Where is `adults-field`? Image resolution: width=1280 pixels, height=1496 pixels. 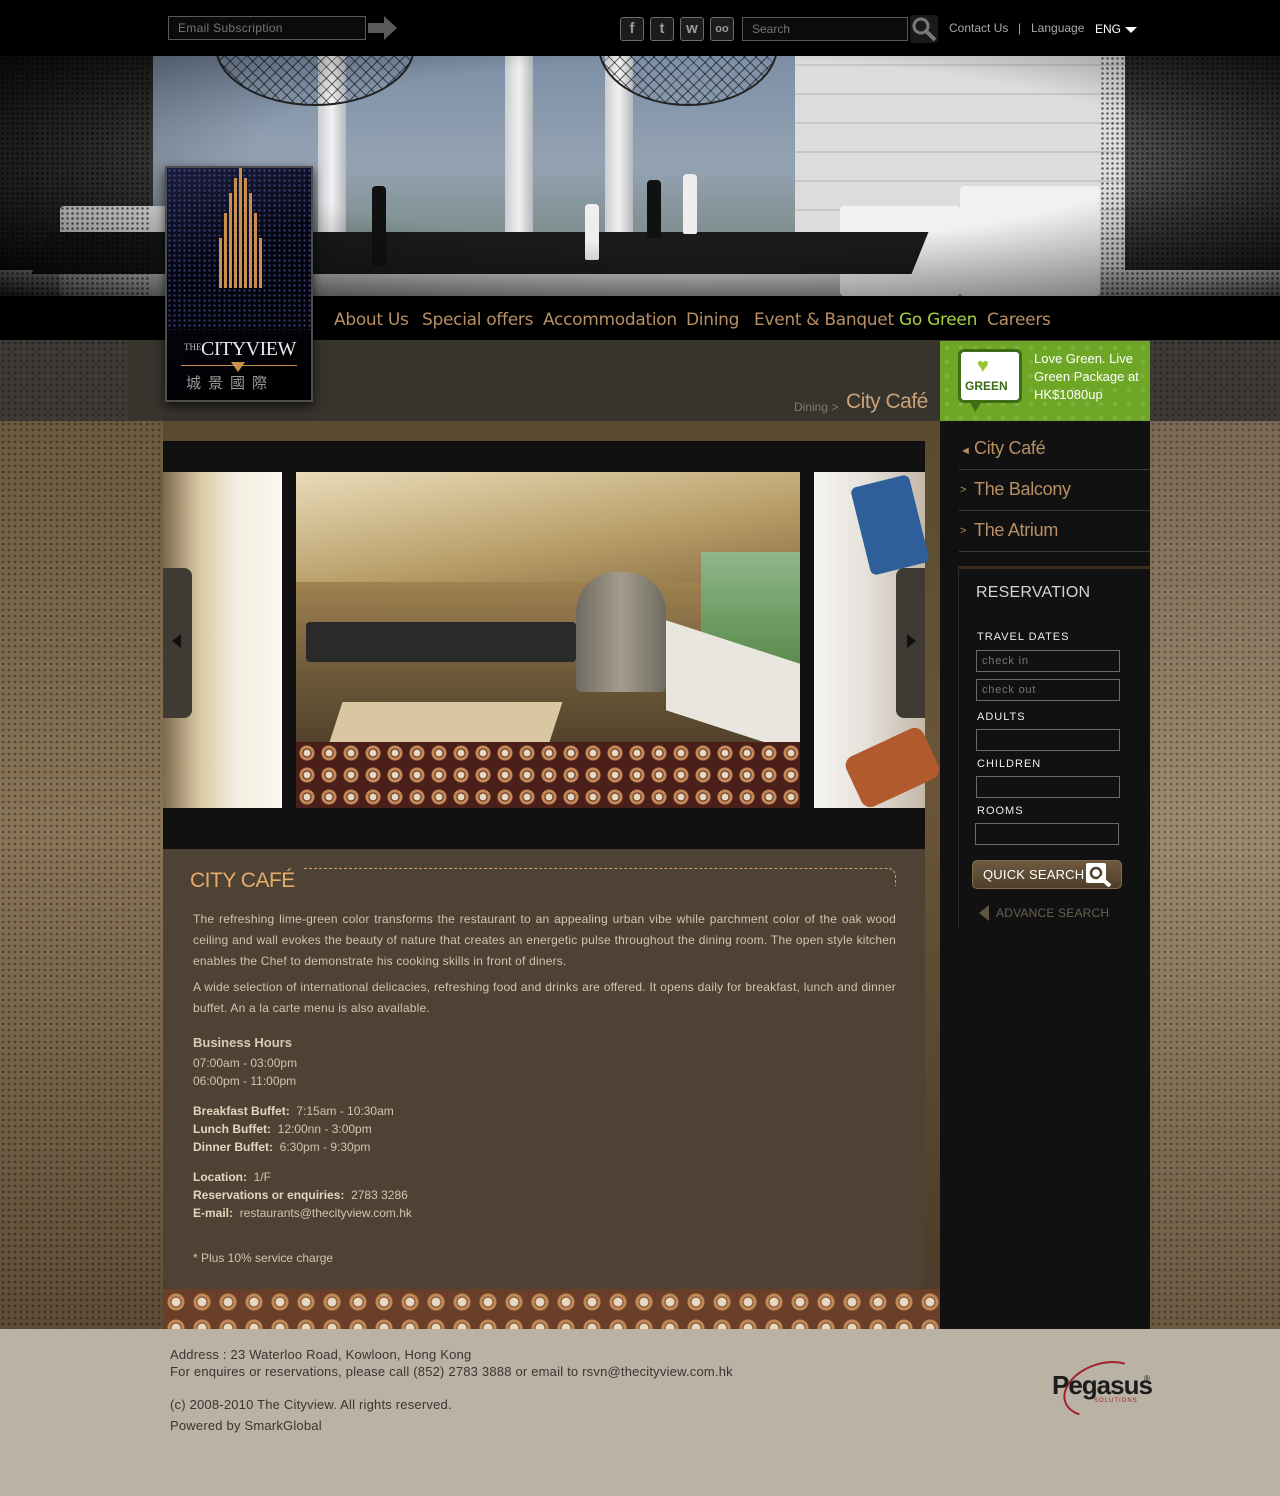
adults-field is located at coordinates (1048, 740).